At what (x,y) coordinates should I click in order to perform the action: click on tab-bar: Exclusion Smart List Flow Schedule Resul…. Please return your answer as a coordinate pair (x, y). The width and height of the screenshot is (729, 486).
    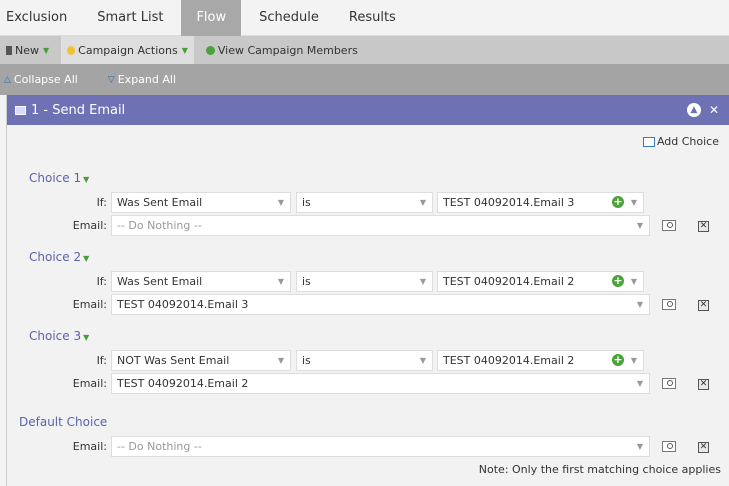
    Looking at the image, I should click on (364, 18).